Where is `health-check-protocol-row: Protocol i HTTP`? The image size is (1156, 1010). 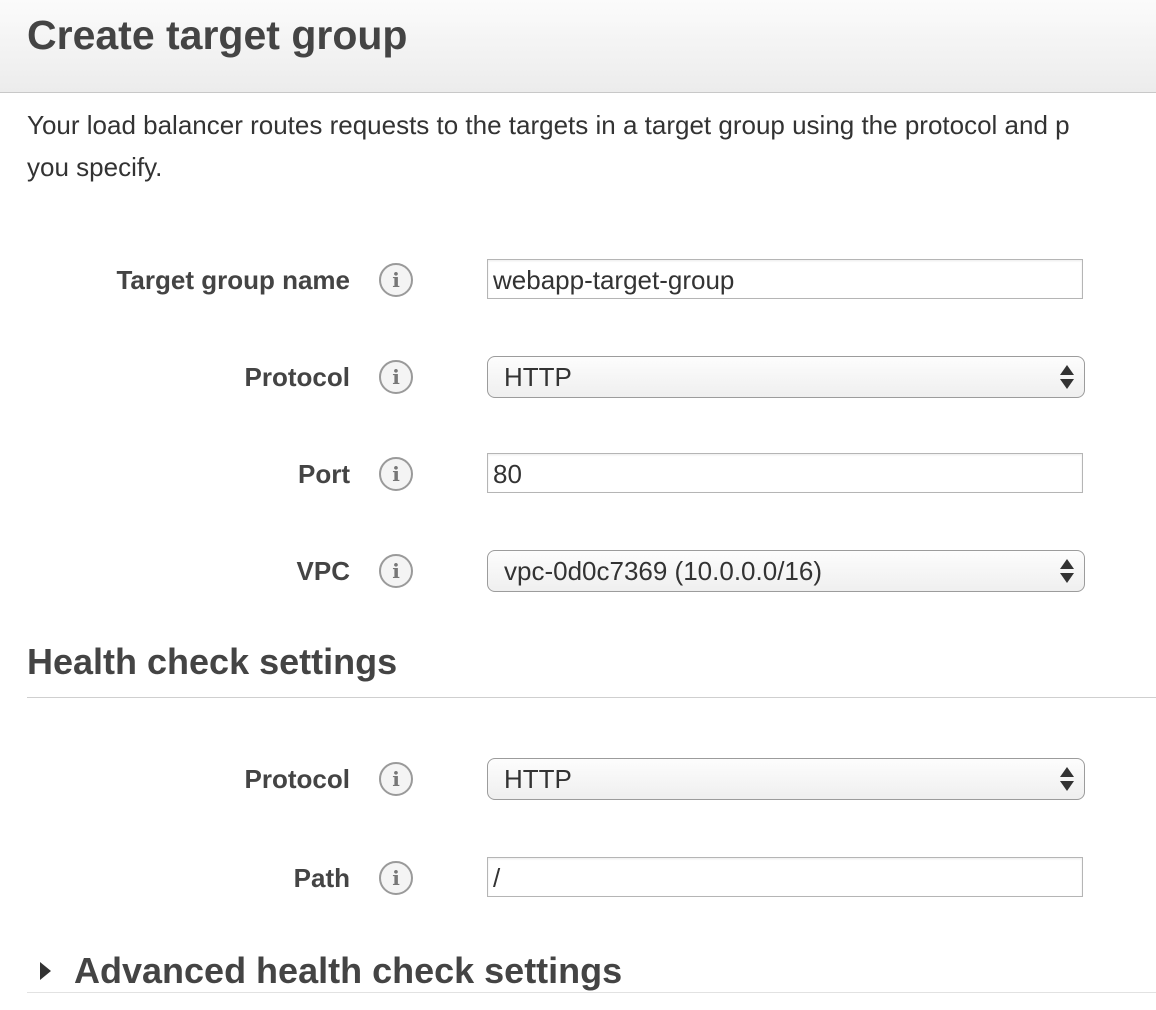 health-check-protocol-row: Protocol i HTTP is located at coordinates (578, 779).